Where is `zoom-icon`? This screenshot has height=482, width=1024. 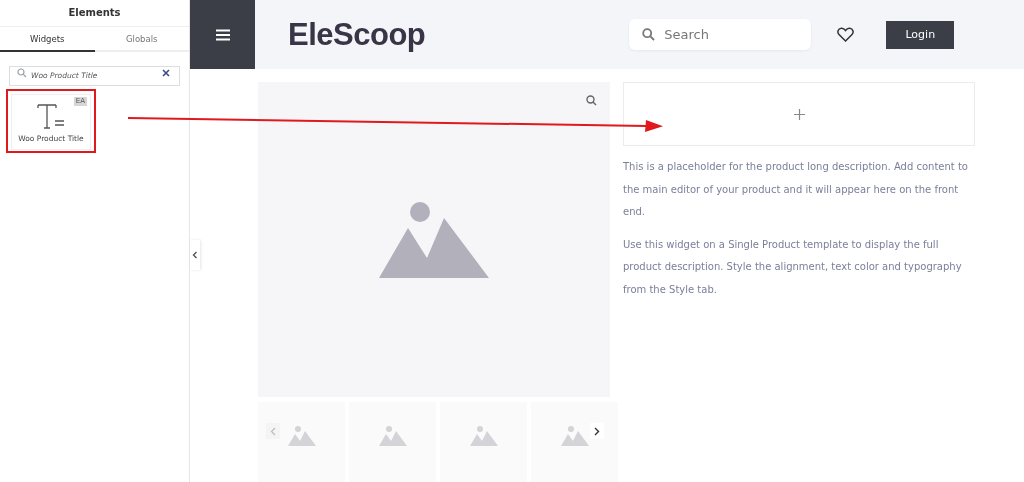 zoom-icon is located at coordinates (591, 100).